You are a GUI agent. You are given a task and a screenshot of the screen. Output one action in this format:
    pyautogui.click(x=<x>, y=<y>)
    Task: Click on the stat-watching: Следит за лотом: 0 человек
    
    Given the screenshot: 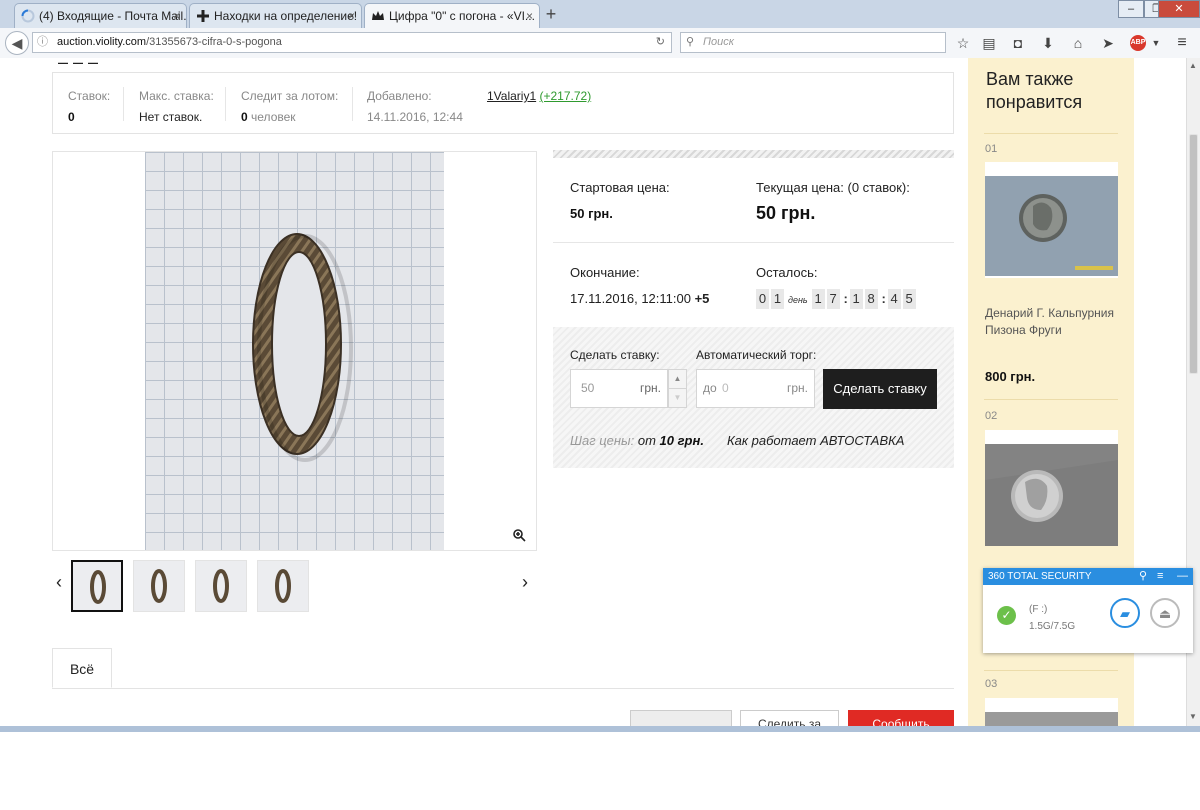 What is the action you would take?
    pyautogui.click(x=289, y=106)
    